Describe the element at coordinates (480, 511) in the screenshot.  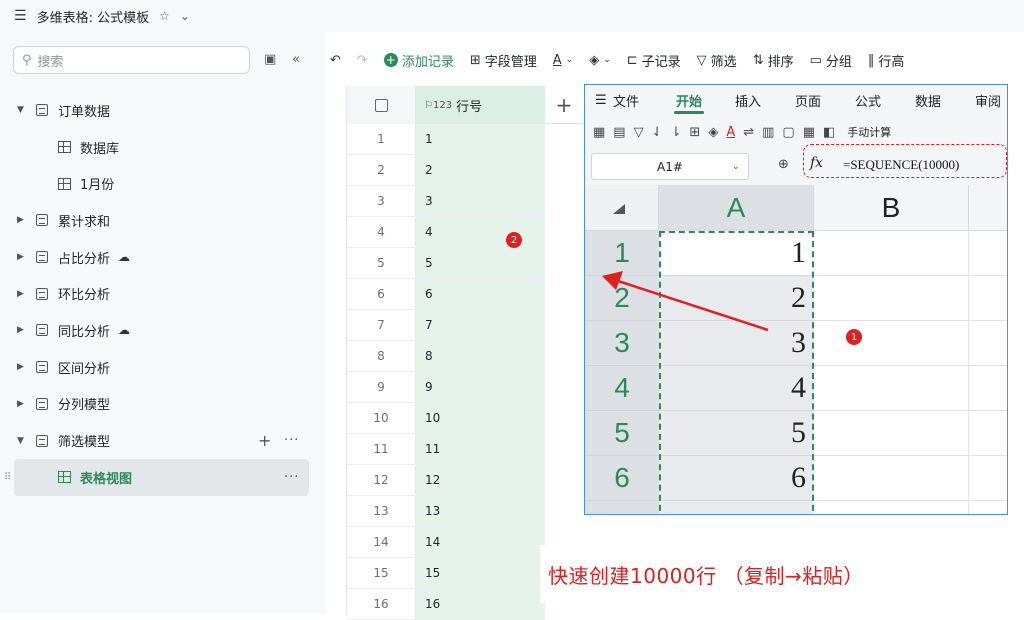
I see `row-value-cell: 13` at that location.